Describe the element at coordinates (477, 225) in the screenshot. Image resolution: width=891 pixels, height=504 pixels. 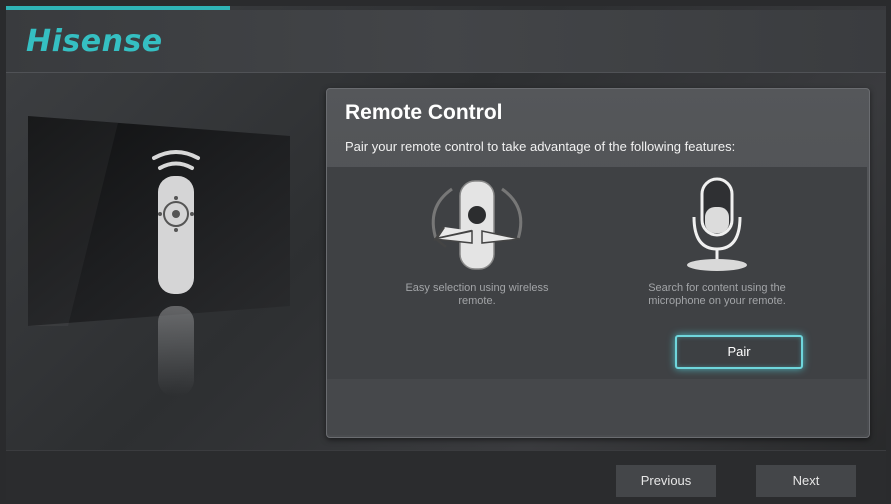
I see `remote-gesture-icon` at that location.